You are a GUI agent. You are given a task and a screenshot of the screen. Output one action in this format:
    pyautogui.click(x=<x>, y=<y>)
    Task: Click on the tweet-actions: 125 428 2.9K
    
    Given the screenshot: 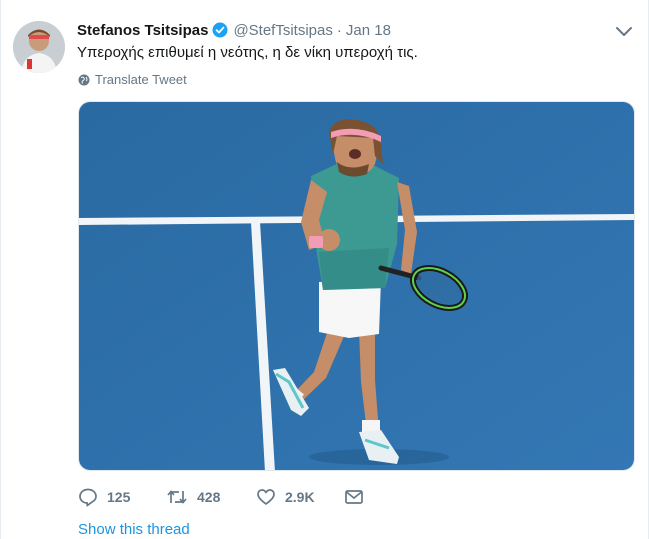 What is the action you would take?
    pyautogui.click(x=288, y=497)
    